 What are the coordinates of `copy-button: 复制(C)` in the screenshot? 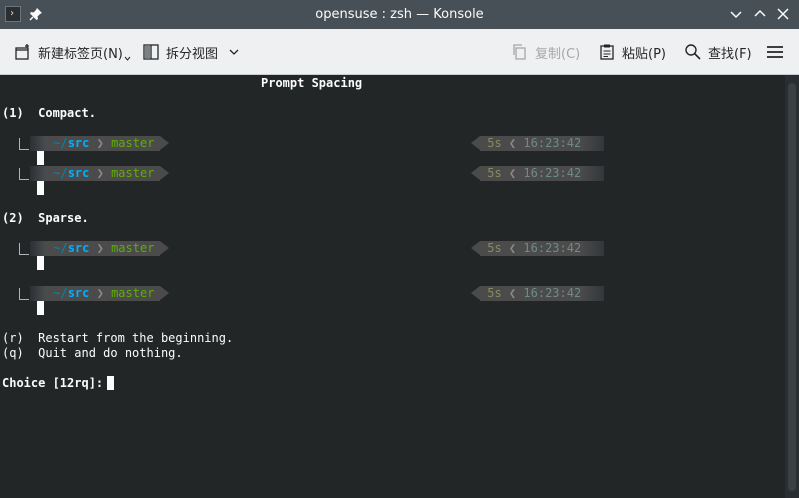 It's located at (545, 52).